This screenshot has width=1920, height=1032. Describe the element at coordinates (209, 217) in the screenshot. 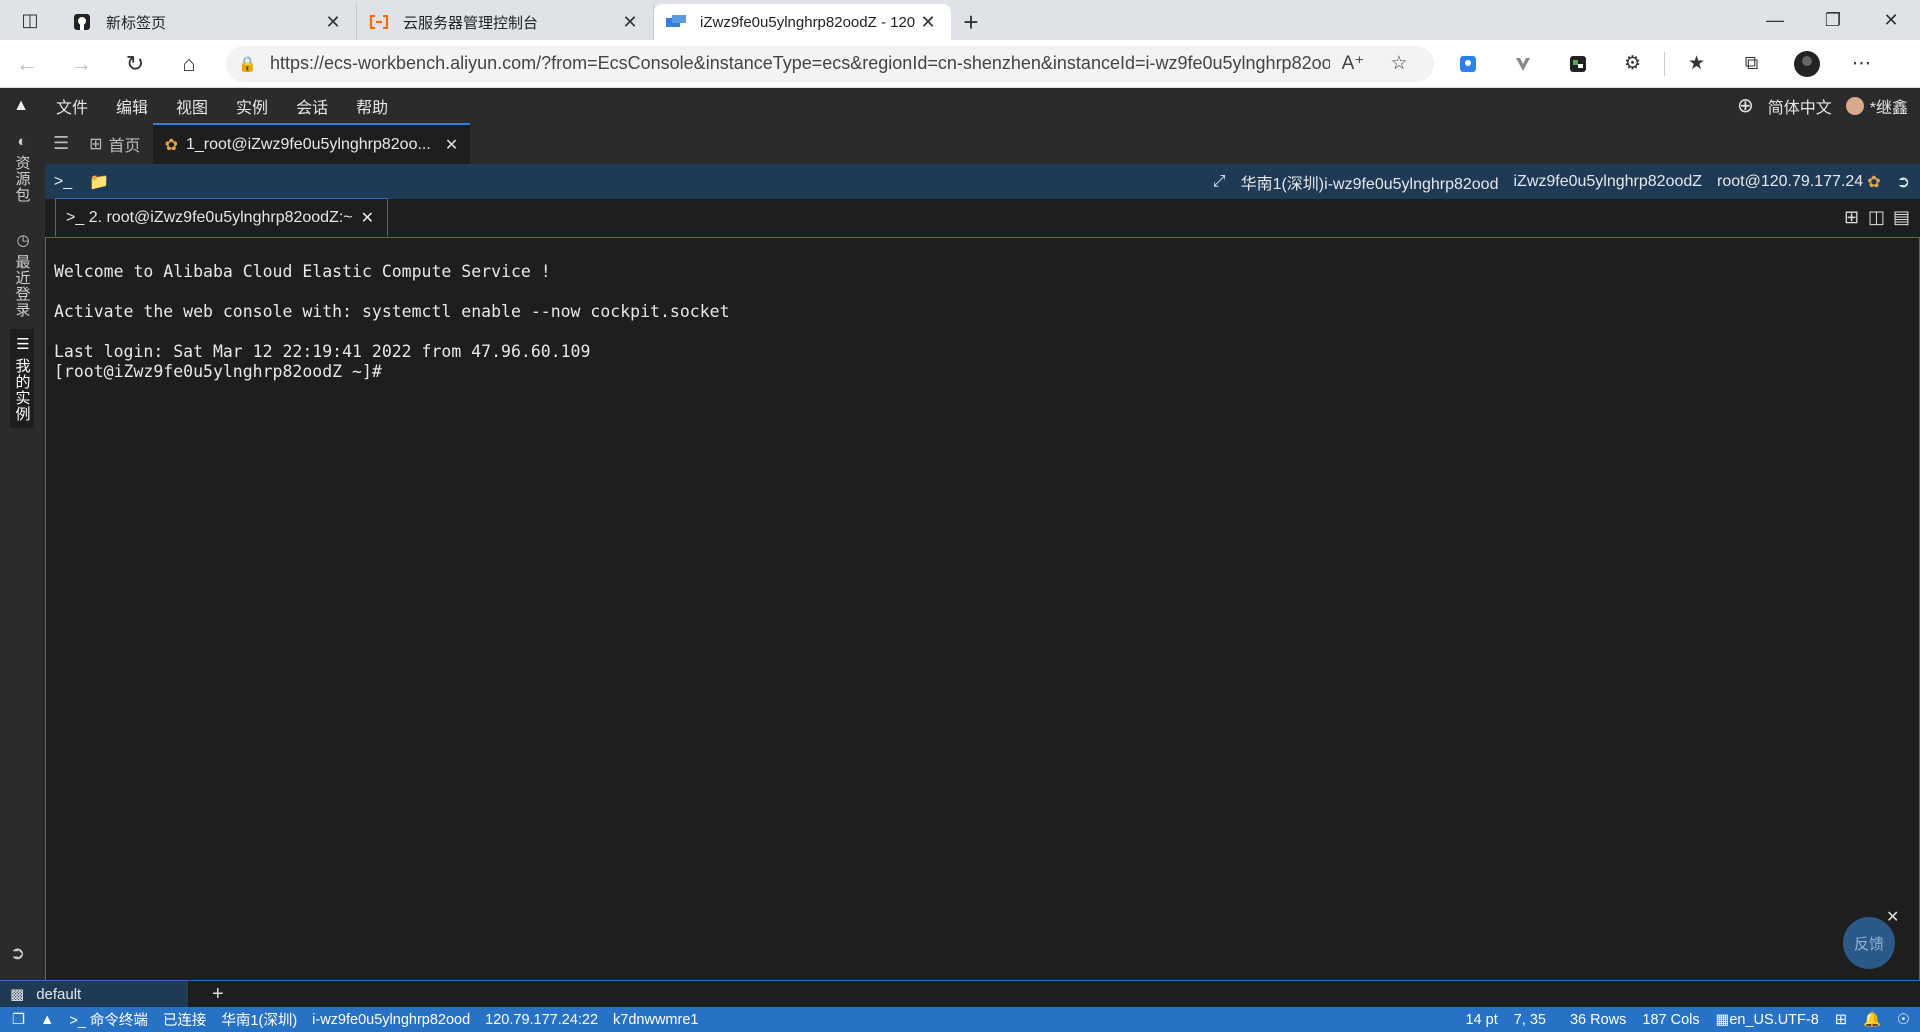

I see `terminal-tab-label: >_ 2. root@iZwz9fe0u5ylnghrp82oodZ:~` at that location.